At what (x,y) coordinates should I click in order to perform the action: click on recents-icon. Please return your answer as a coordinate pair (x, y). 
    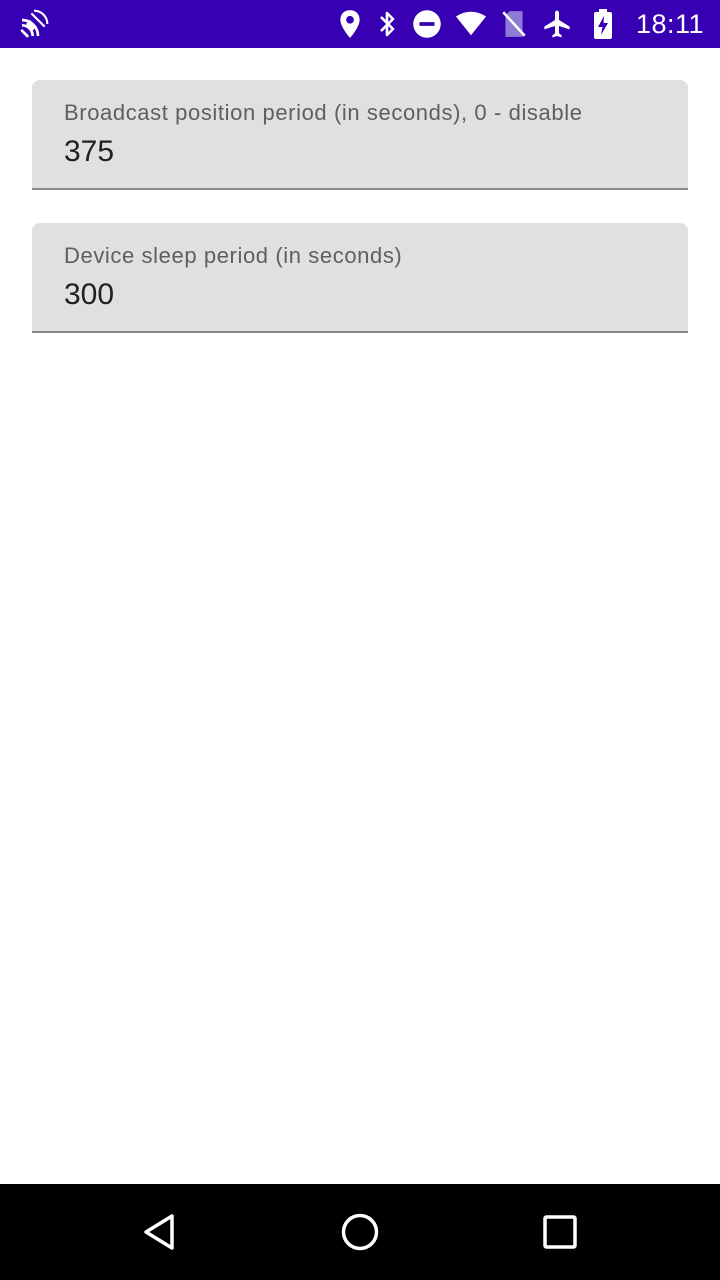
    Looking at the image, I should click on (560, 1232).